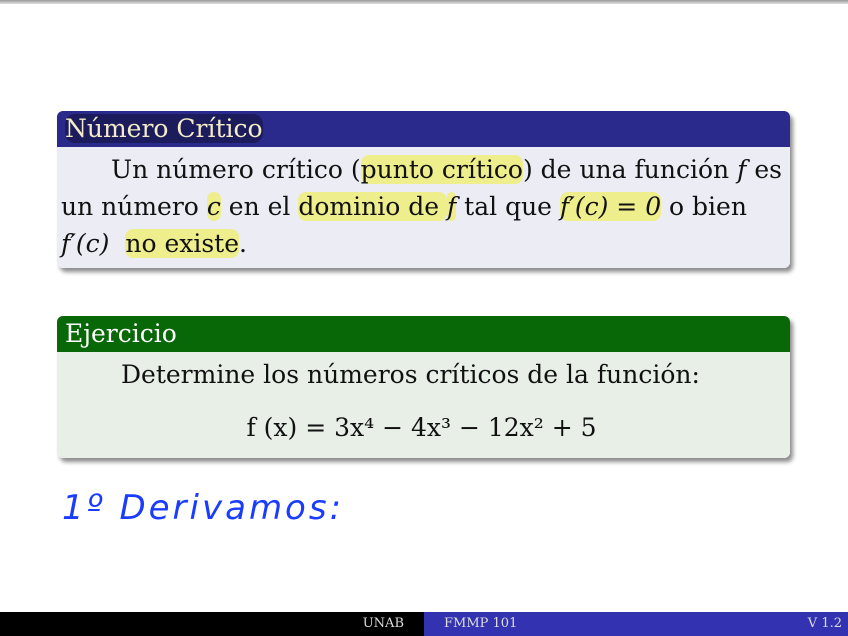 The width and height of the screenshot is (848, 636). What do you see at coordinates (383, 623) in the screenshot?
I see `footer-institution: UNAB` at bounding box center [383, 623].